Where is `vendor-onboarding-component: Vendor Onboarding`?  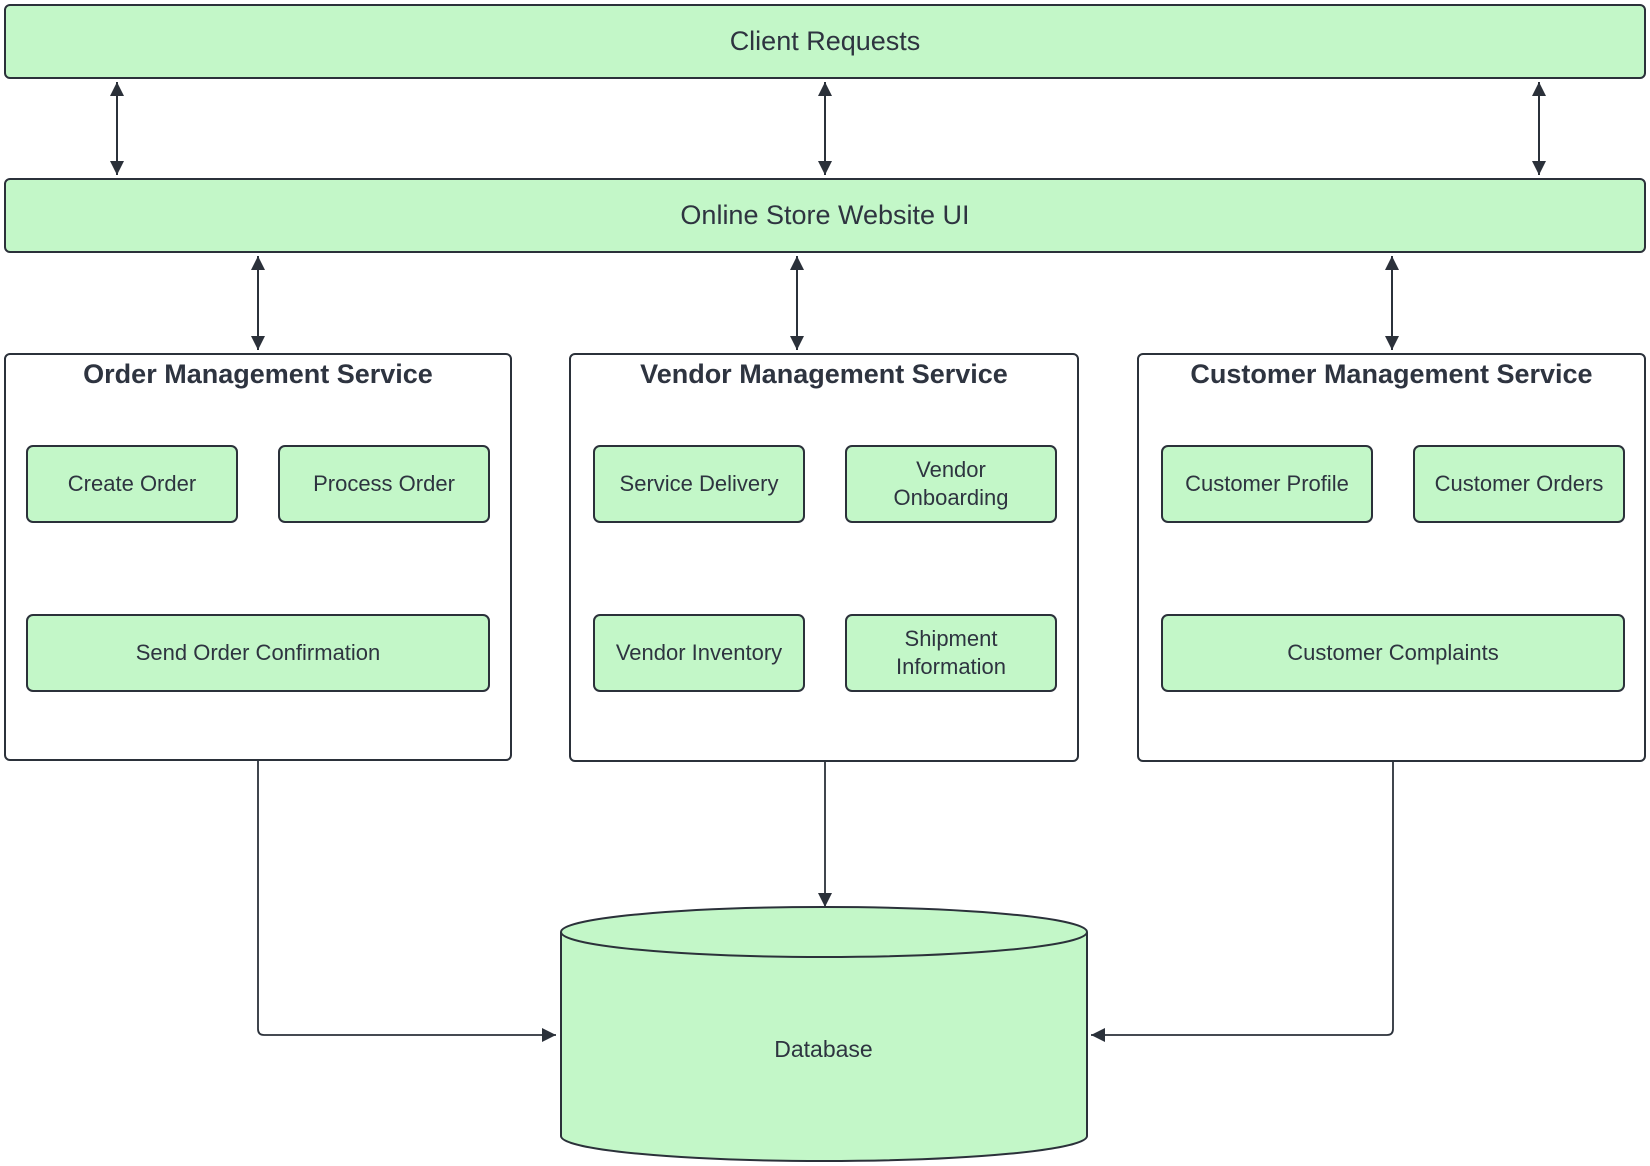
vendor-onboarding-component: Vendor Onboarding is located at coordinates (951, 484).